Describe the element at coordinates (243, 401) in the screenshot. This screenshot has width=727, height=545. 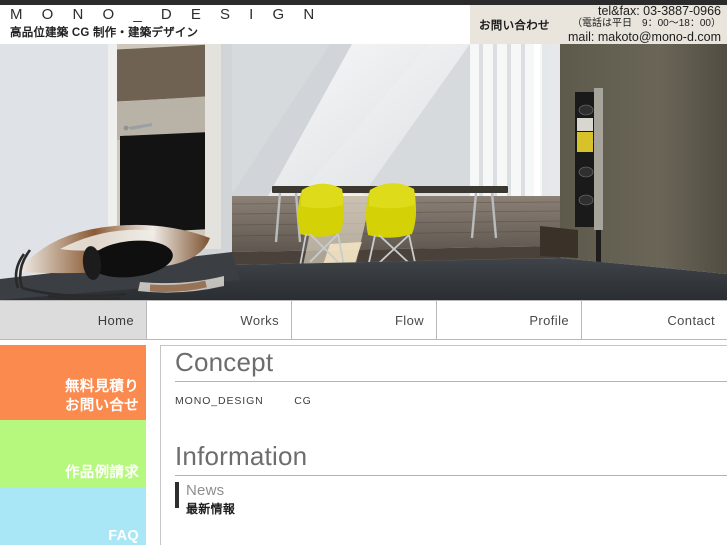
I see `concept-body: MONO_DESIGN CG` at that location.